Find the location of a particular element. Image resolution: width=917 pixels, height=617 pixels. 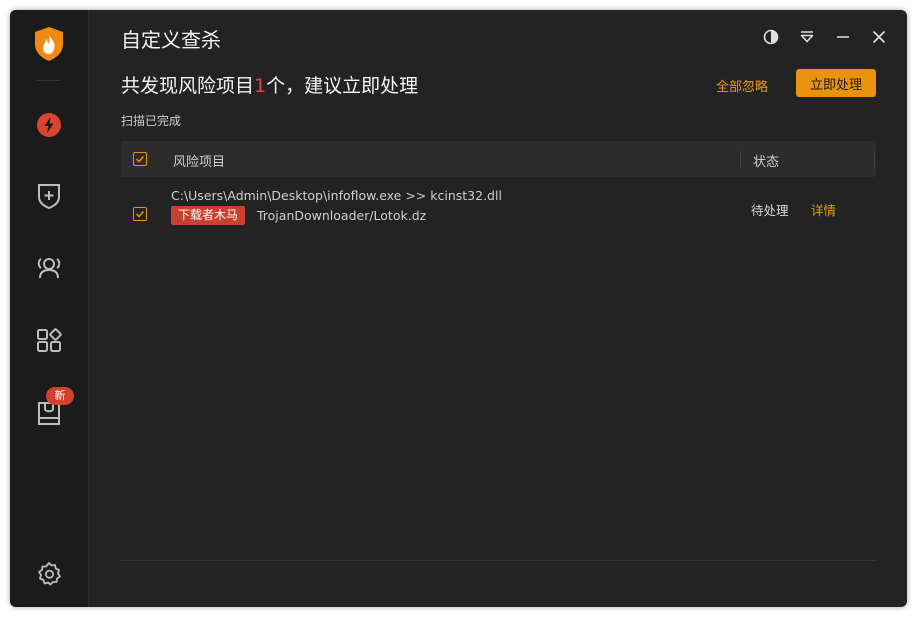

menu-button is located at coordinates (807, 37).